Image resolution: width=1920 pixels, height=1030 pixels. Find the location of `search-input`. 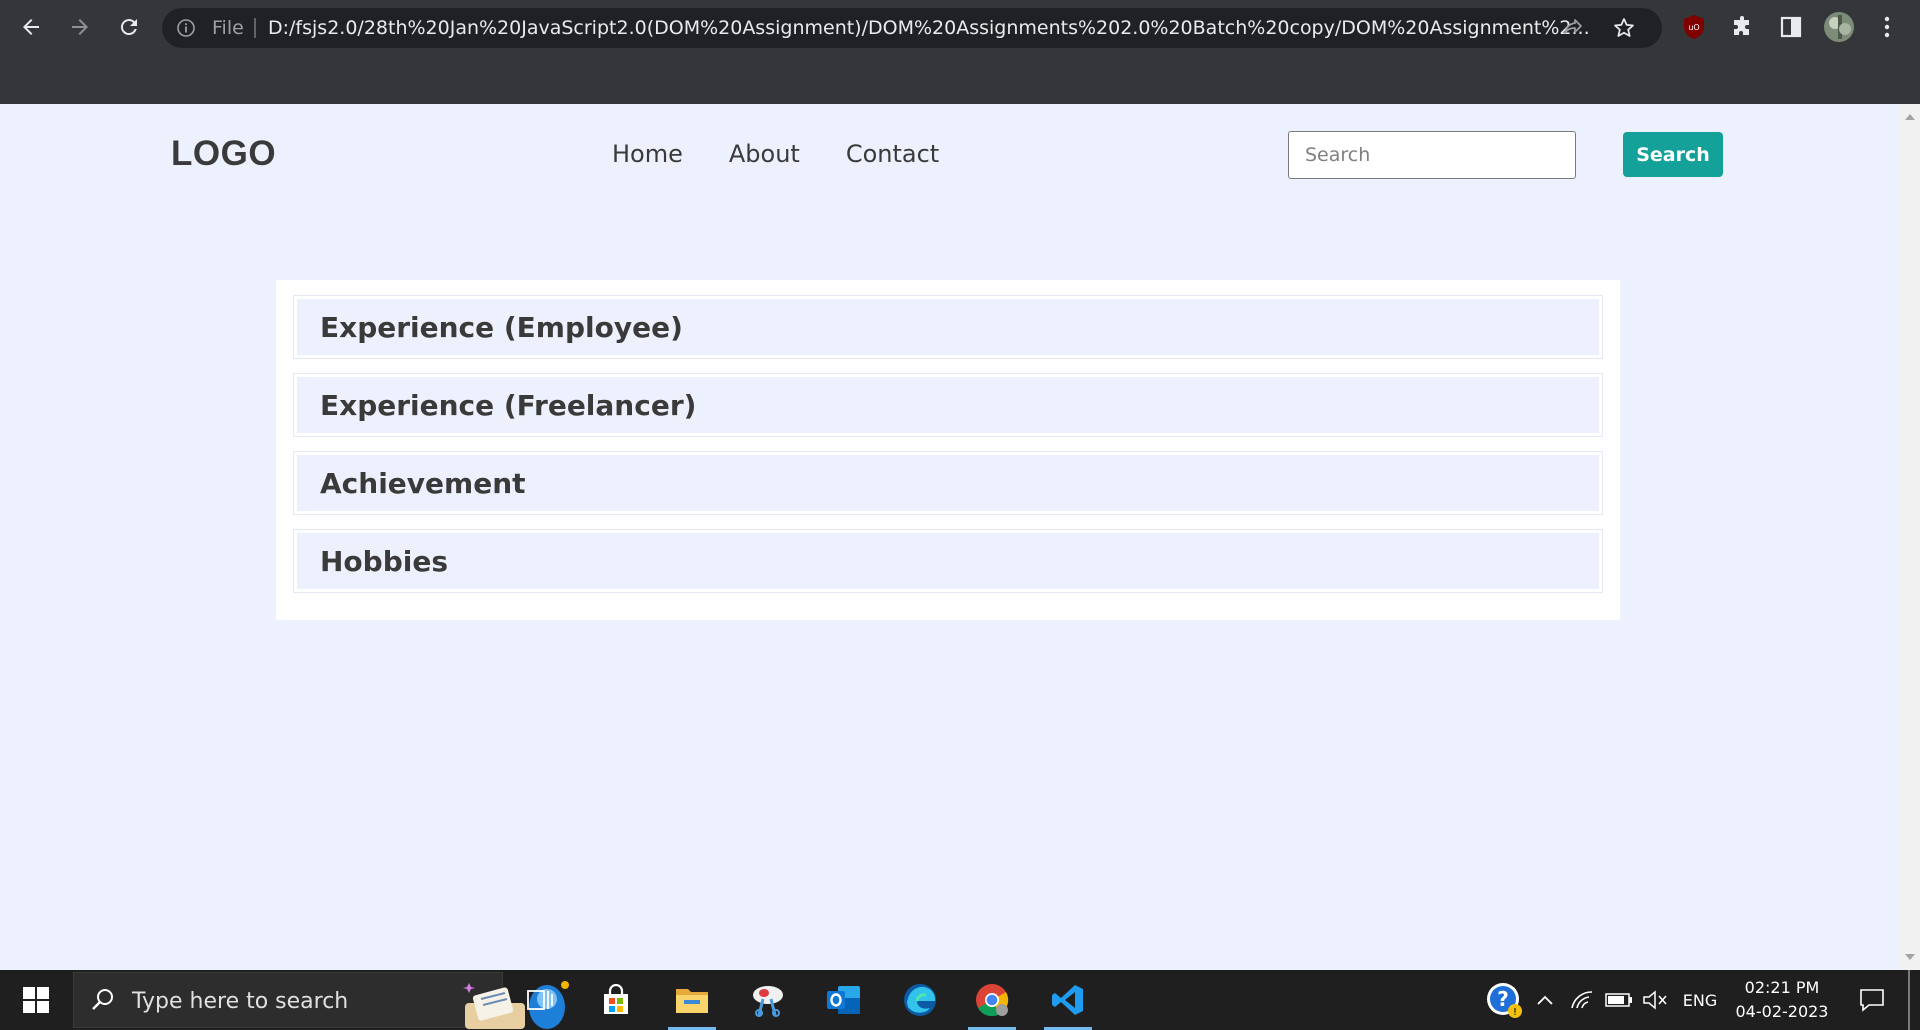

search-input is located at coordinates (1432, 155).